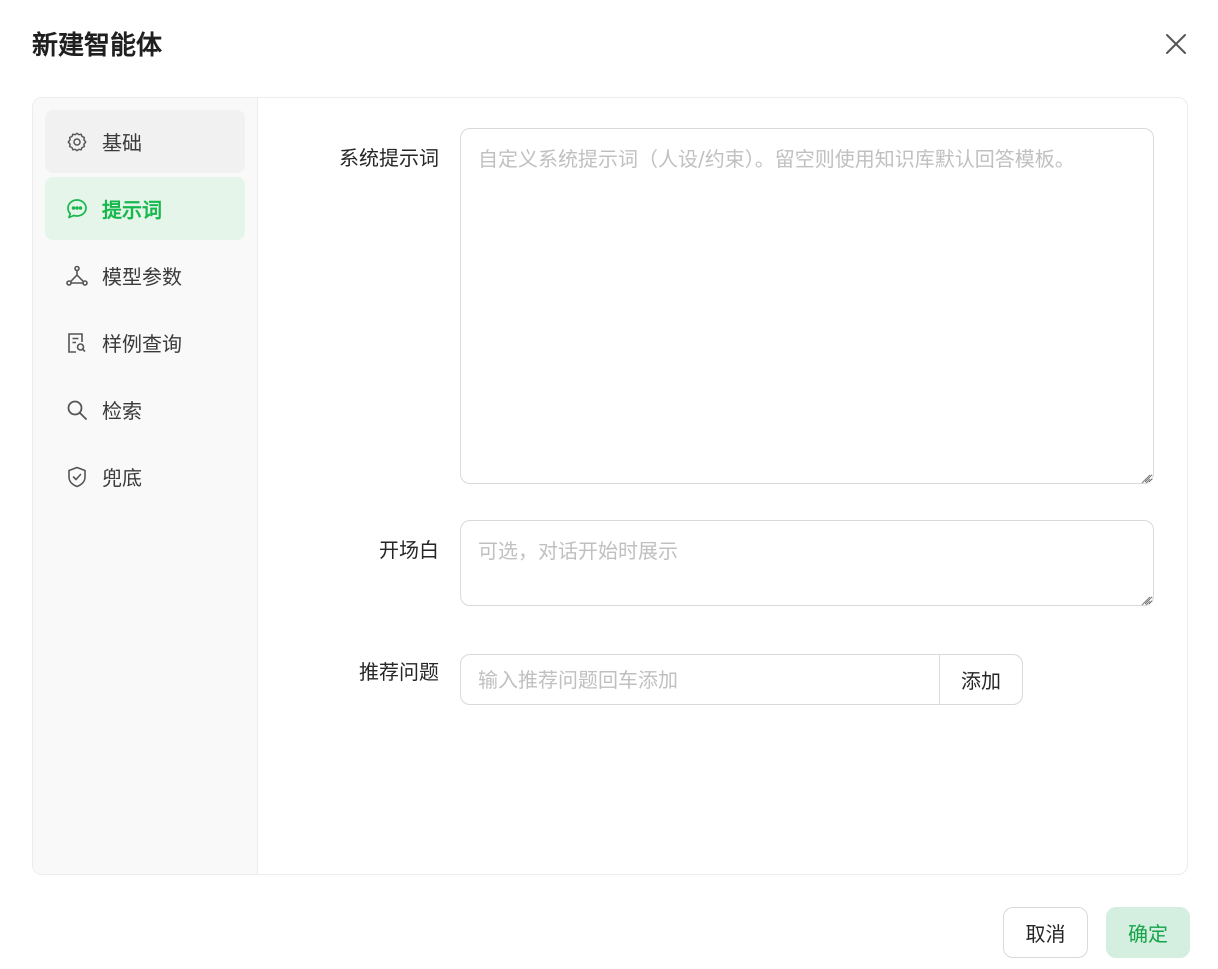 This screenshot has height=969, width=1218. What do you see at coordinates (142, 344) in the screenshot?
I see `sidebar-item-label: 样例查询` at bounding box center [142, 344].